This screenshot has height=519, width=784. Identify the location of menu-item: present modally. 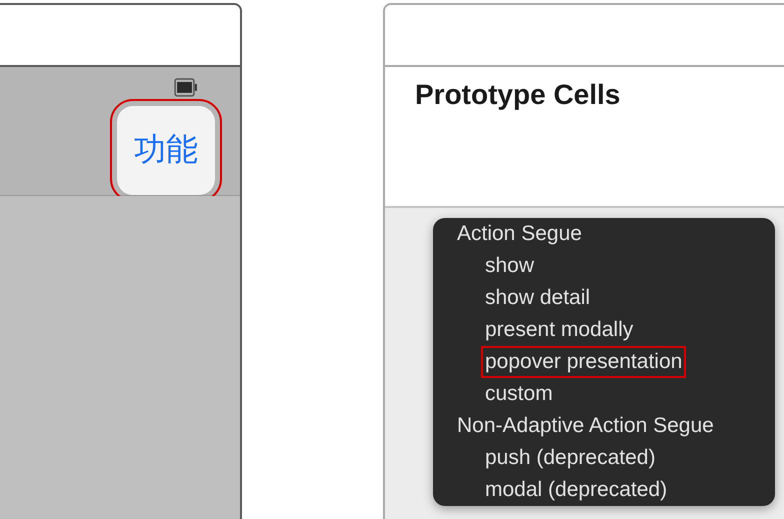
(559, 330).